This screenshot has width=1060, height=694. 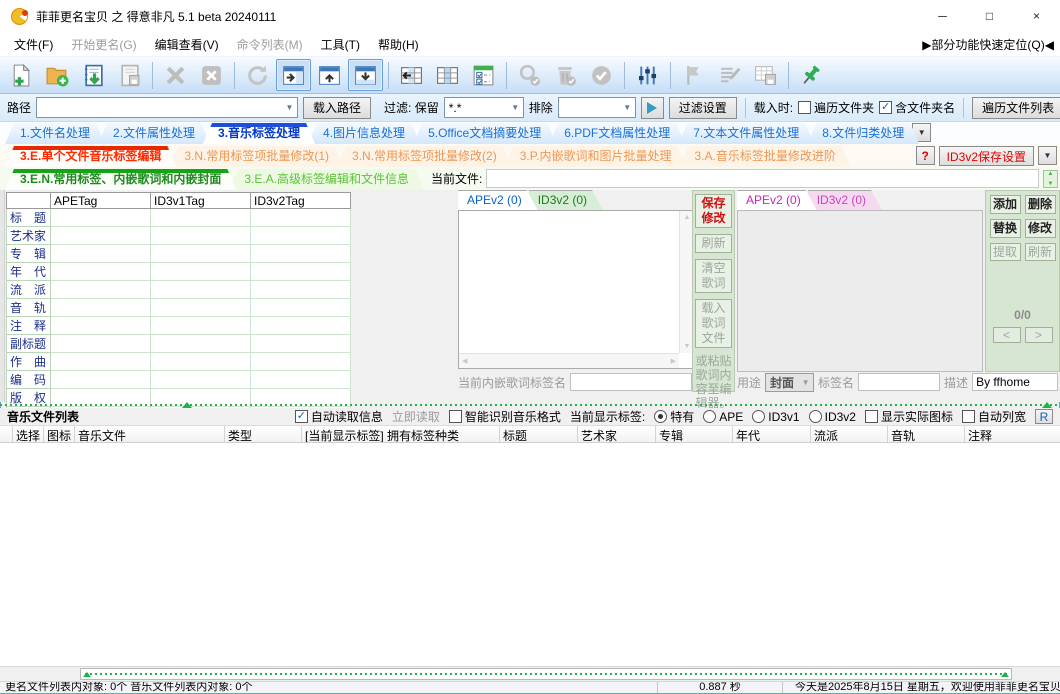 What do you see at coordinates (777, 200) in the screenshot?
I see `cover-tab-apev2: APEv2 (0)` at bounding box center [777, 200].